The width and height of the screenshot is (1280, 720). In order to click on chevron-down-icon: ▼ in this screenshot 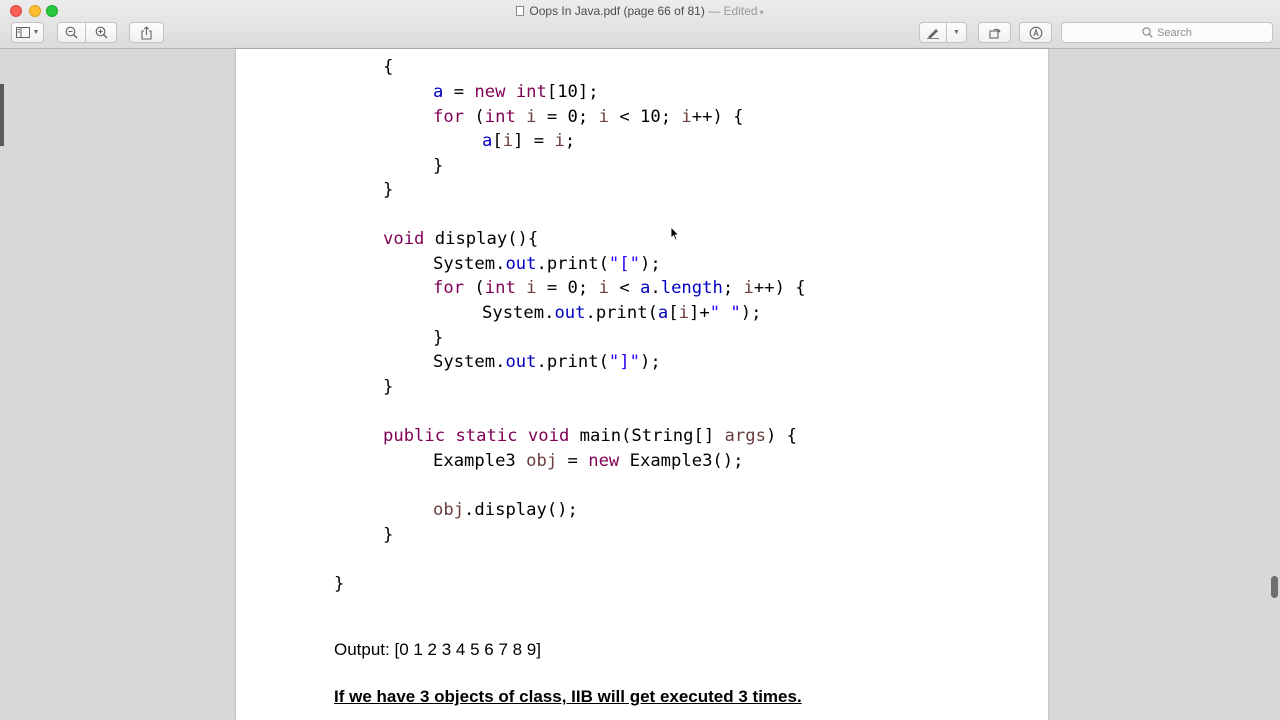, I will do `click(956, 32)`.